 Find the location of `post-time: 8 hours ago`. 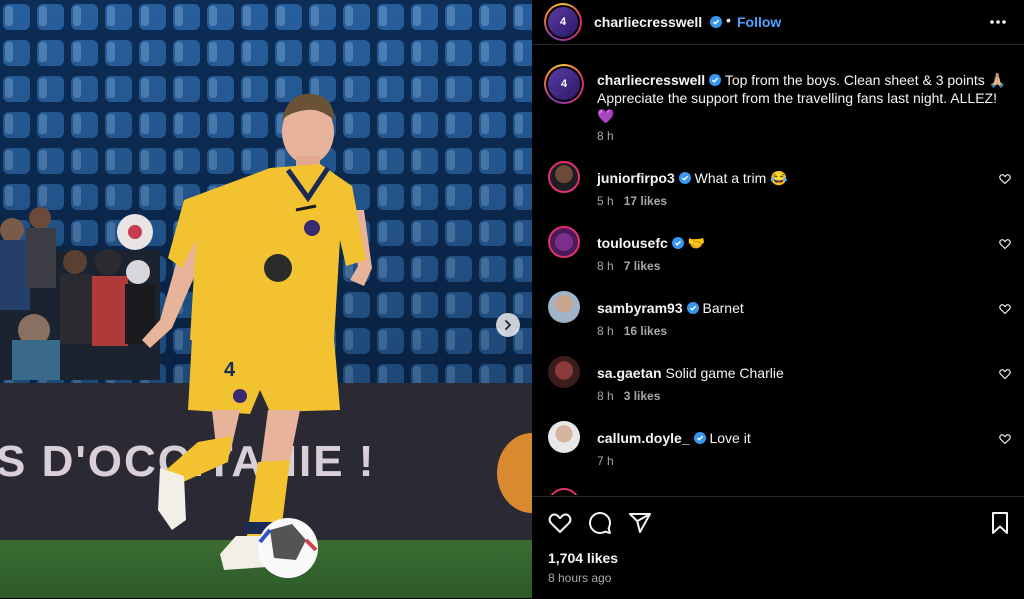

post-time: 8 hours ago is located at coordinates (580, 578).